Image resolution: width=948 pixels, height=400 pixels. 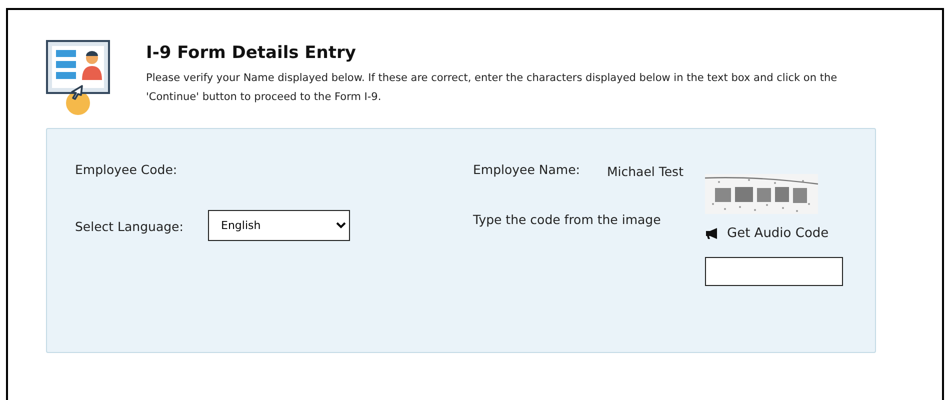 I want to click on language-label: Select Language:, so click(x=129, y=226).